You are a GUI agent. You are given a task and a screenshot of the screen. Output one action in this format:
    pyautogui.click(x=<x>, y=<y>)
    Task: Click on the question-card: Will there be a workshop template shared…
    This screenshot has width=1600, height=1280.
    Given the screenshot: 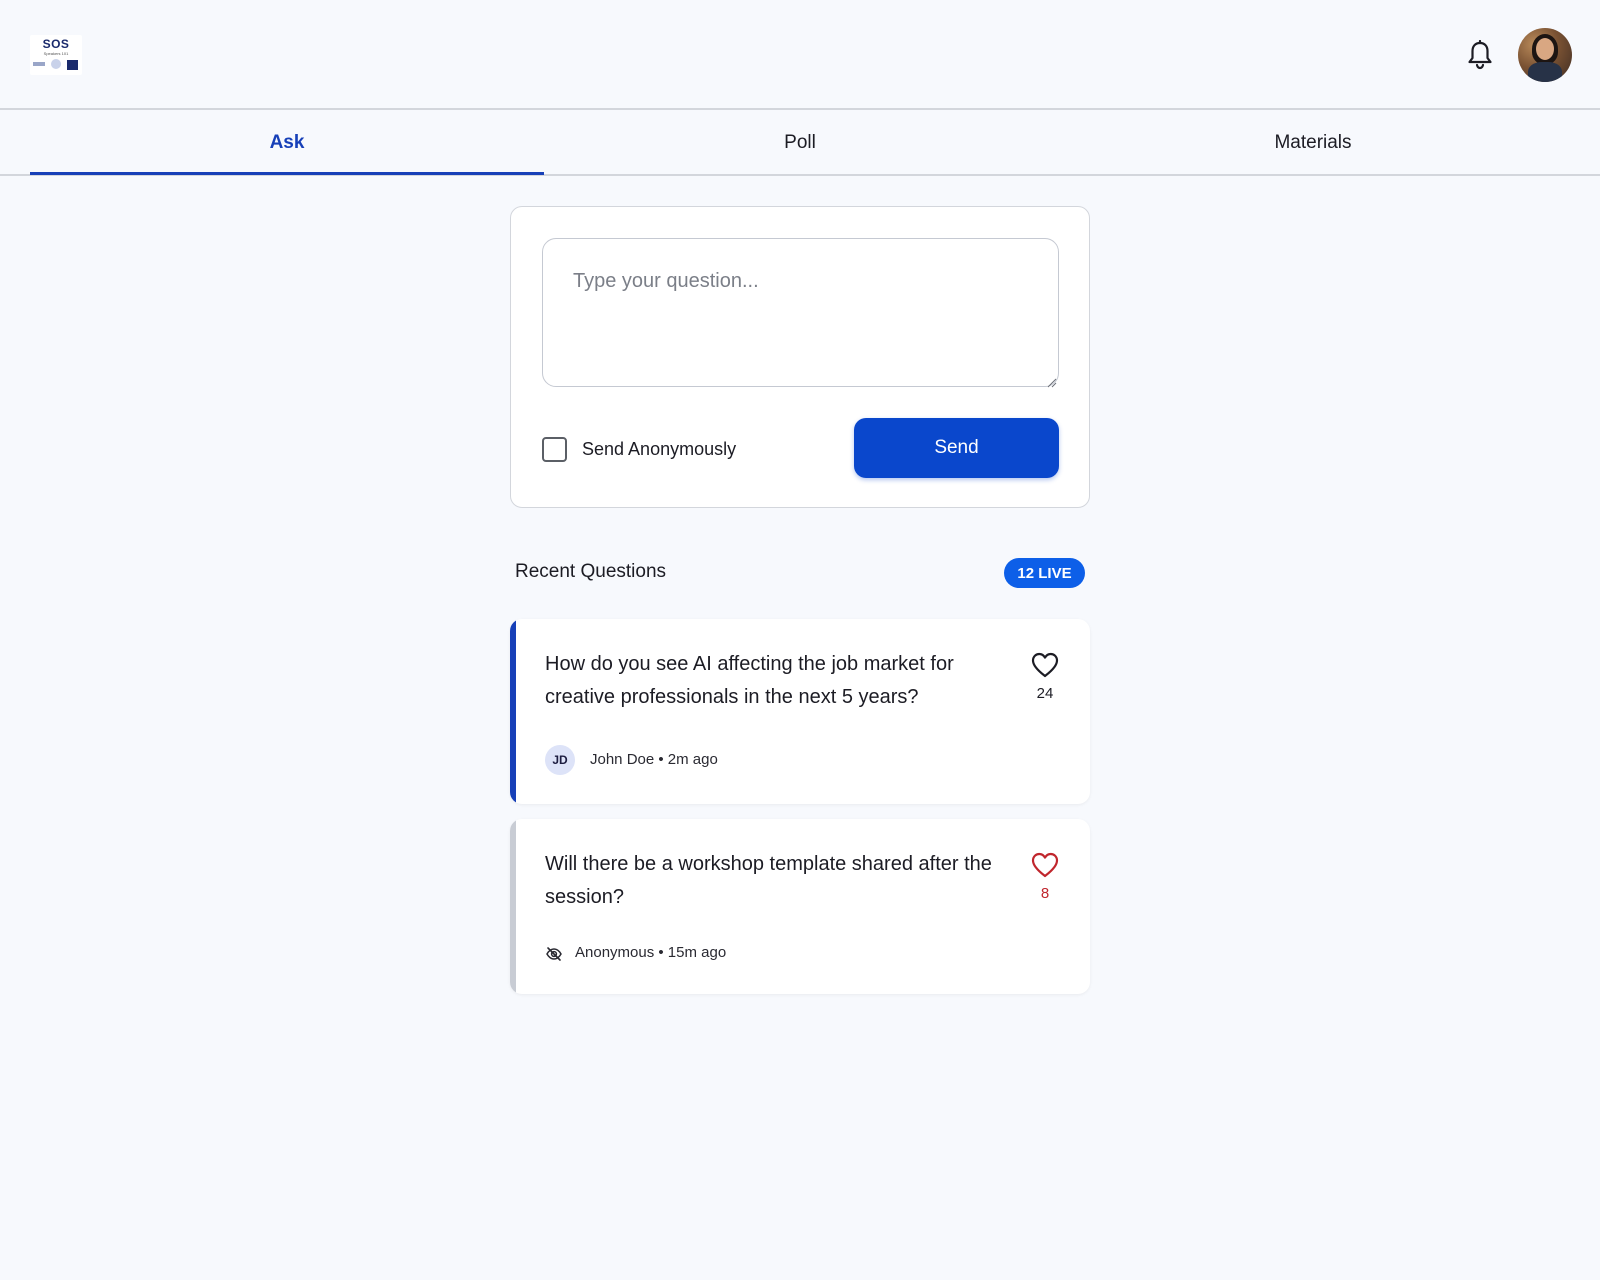 What is the action you would take?
    pyautogui.click(x=800, y=906)
    